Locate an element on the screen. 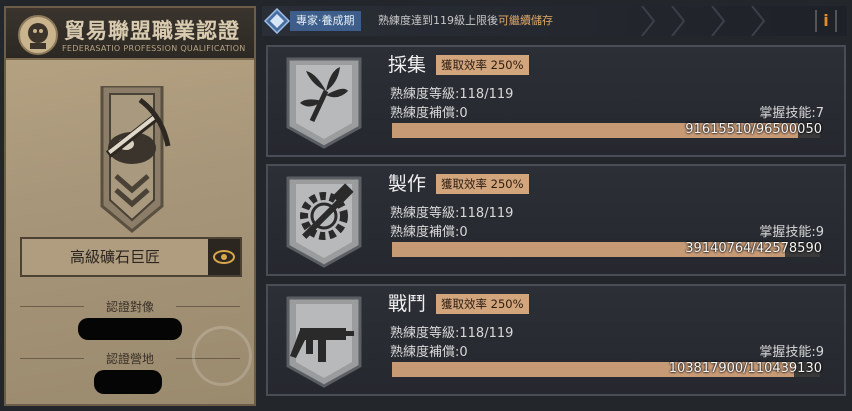 The width and height of the screenshot is (852, 411). progress-text: 39140764/42578590 is located at coordinates (753, 248).